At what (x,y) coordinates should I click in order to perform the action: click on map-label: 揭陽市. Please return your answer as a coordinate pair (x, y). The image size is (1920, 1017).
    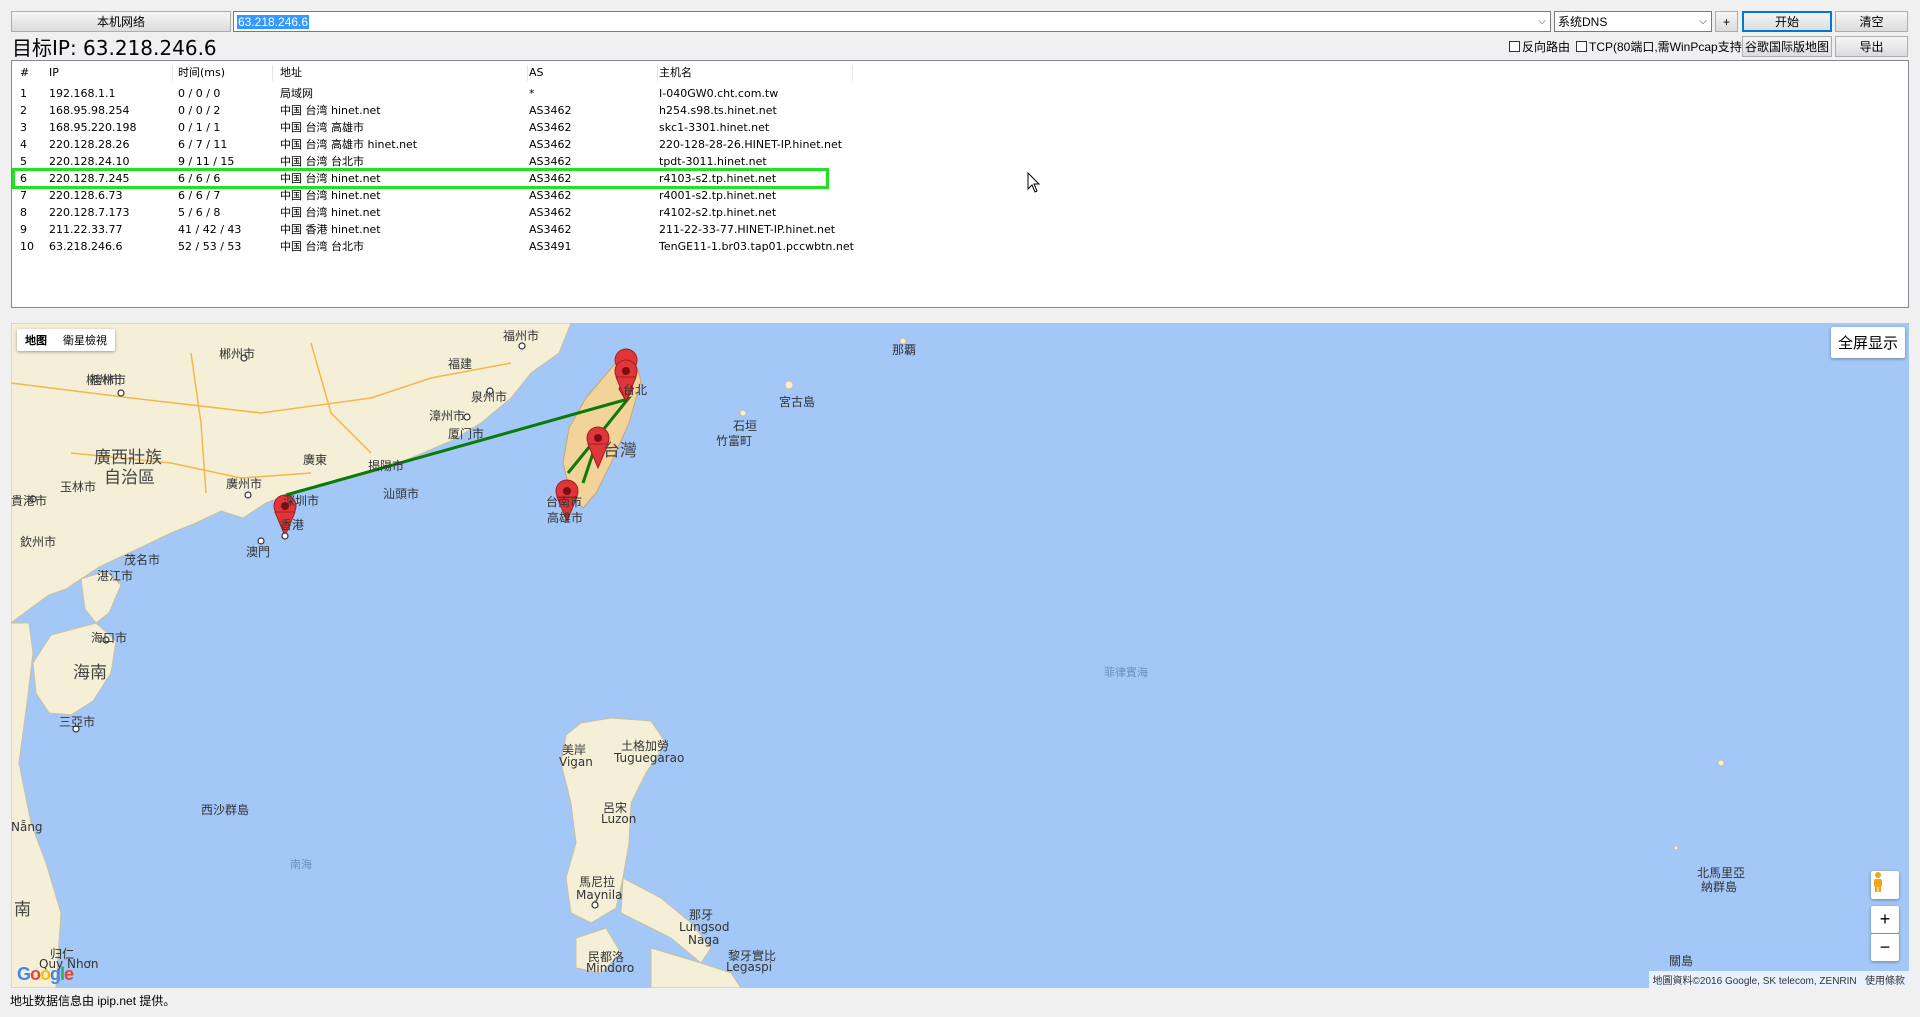
    Looking at the image, I should click on (386, 466).